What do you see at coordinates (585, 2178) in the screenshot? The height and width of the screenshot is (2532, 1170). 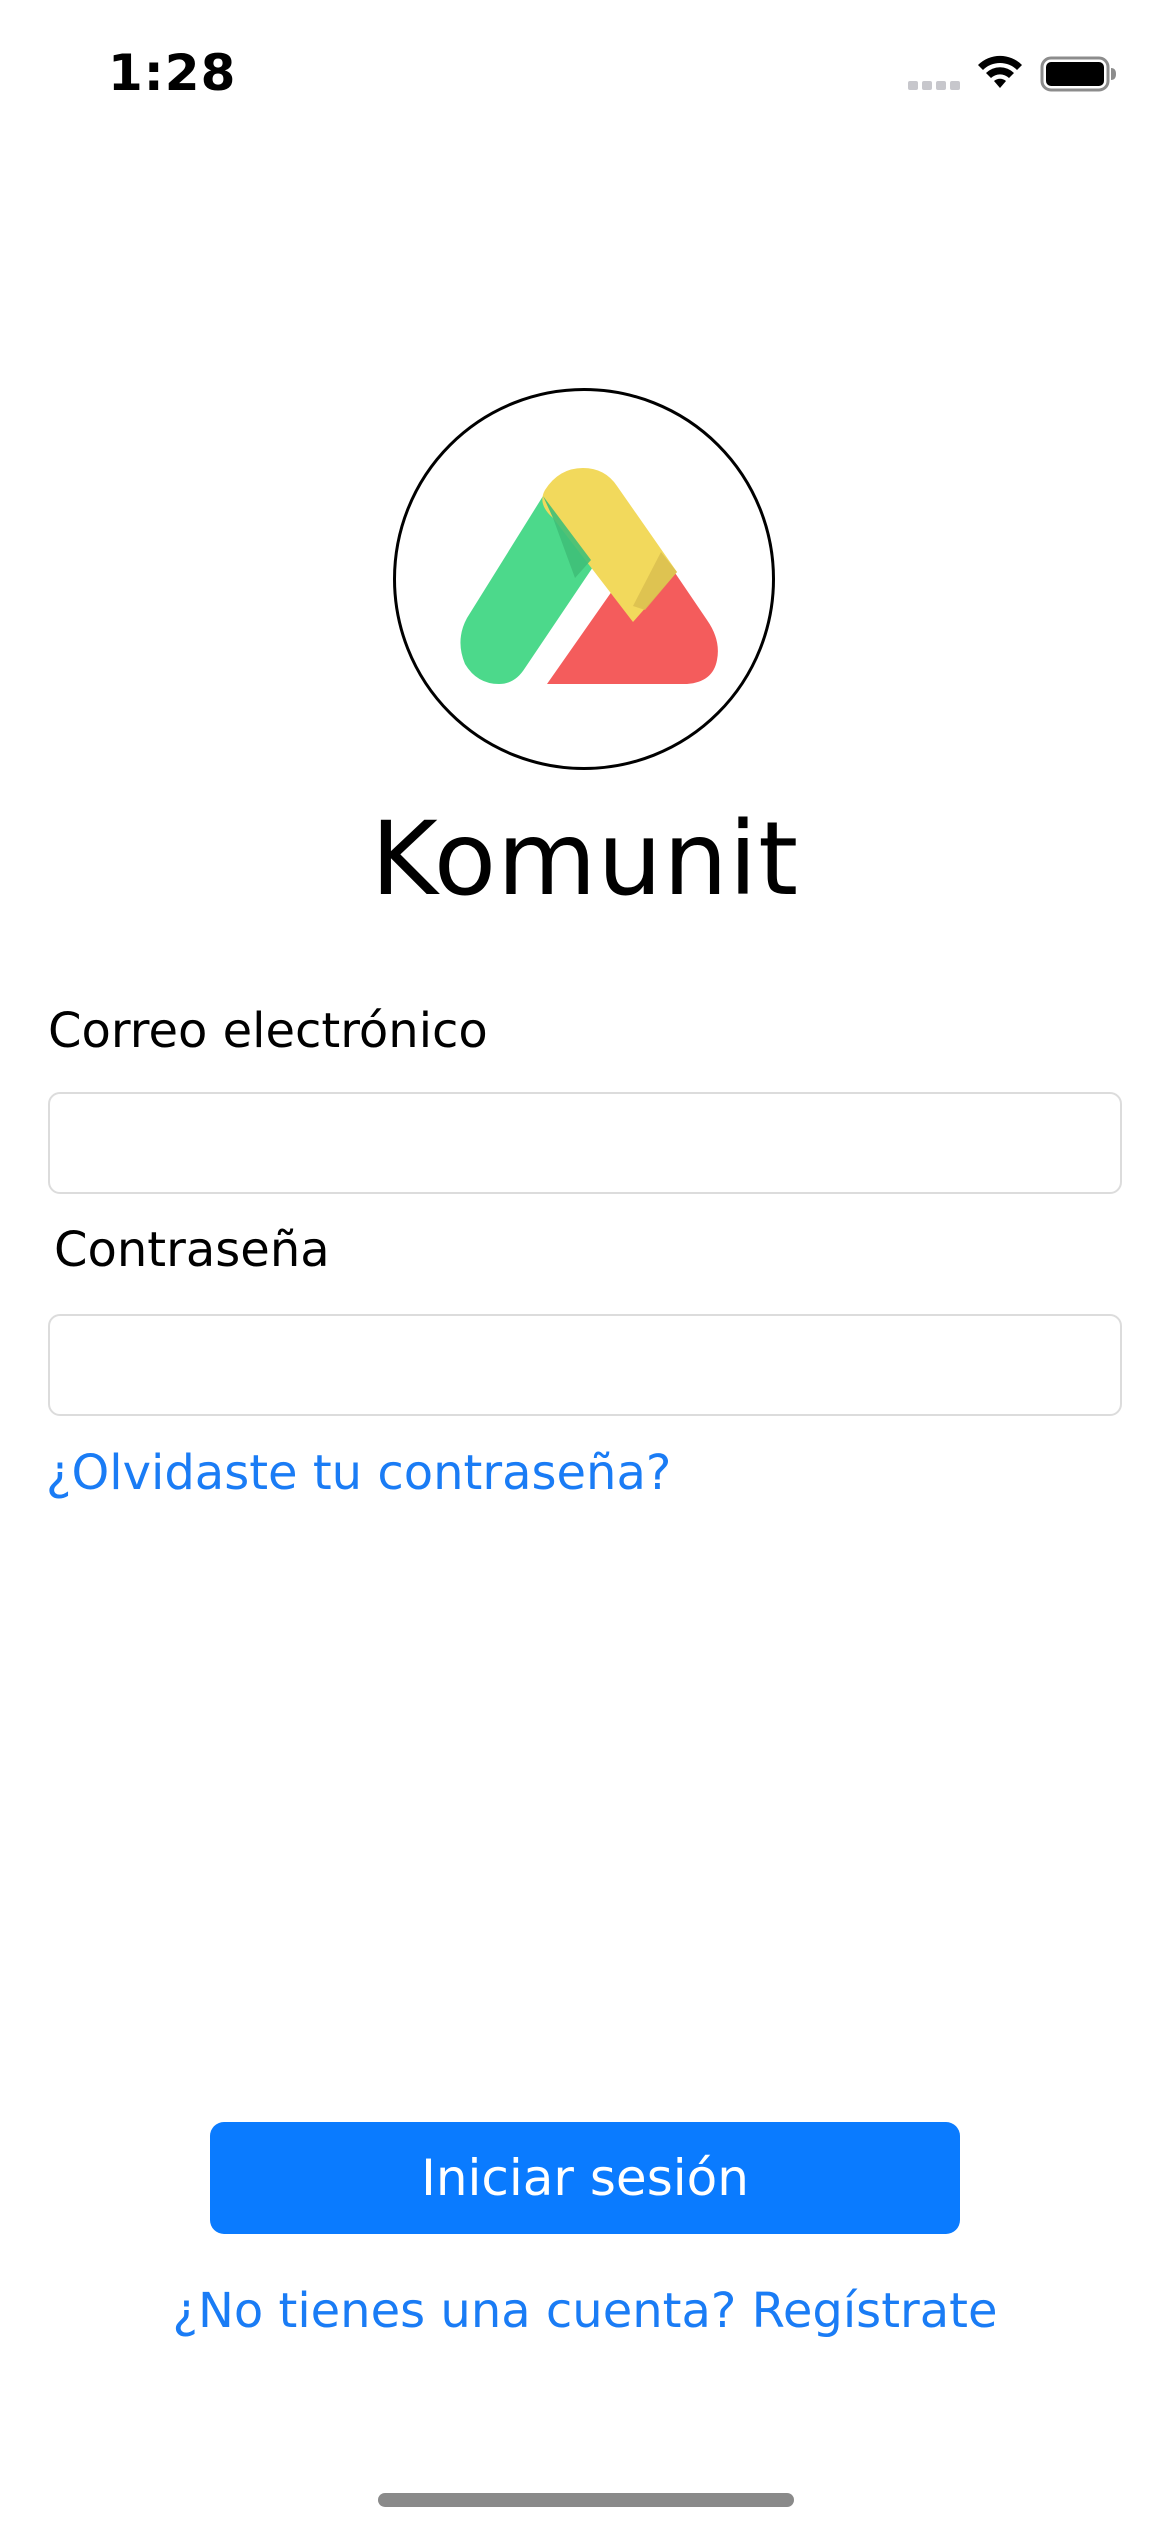 I see `login-button: Iniciar sesión` at bounding box center [585, 2178].